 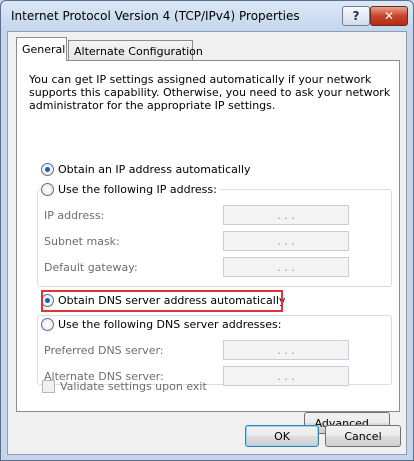 I want to click on obtain-dns-auto-radio: Obtain DNS server address automatically, so click(x=163, y=300).